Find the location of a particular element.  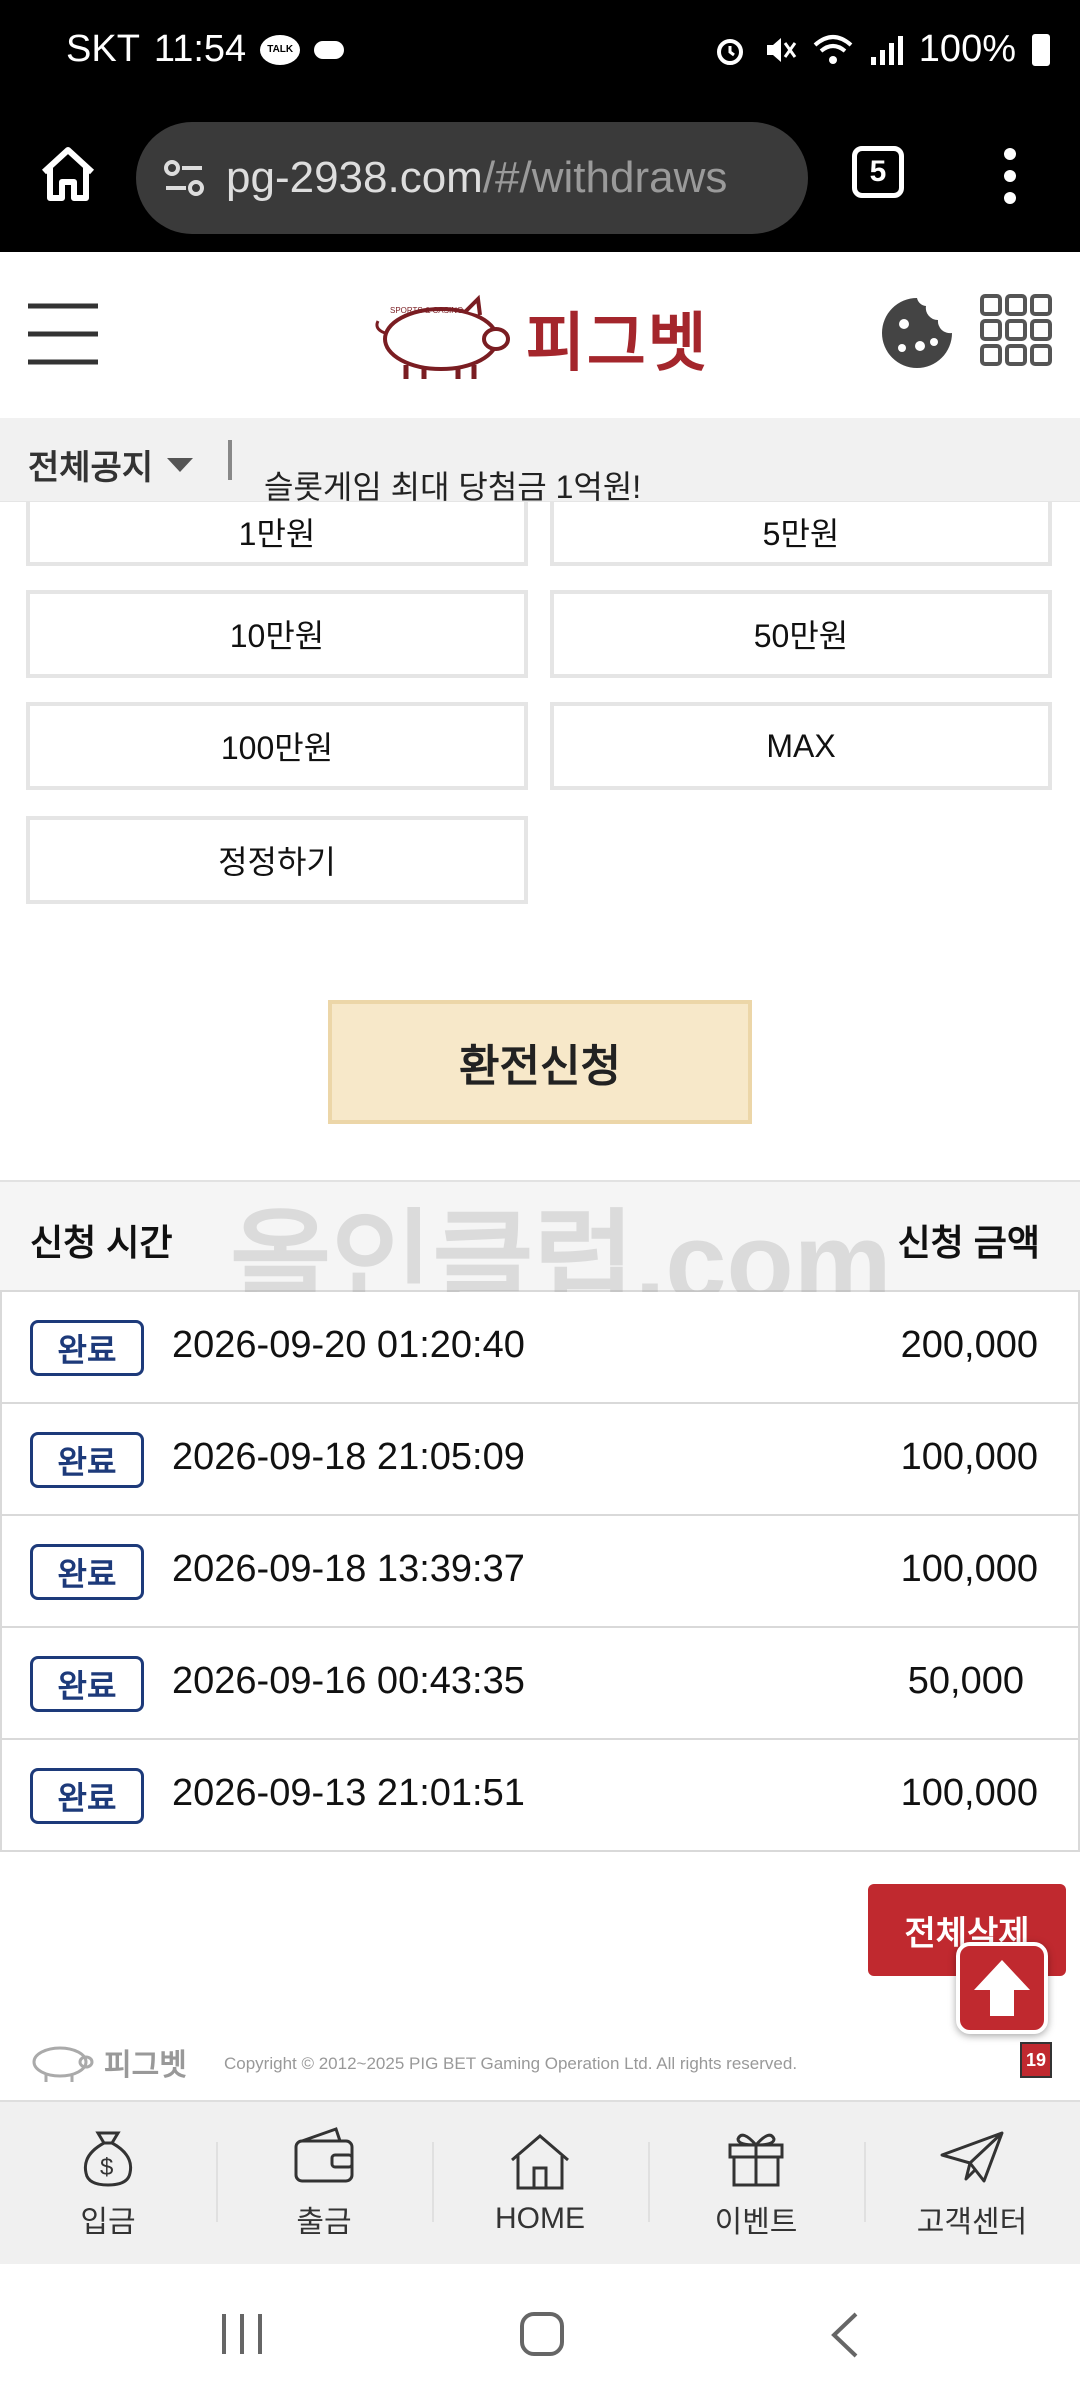

site-header: SPORTS & CASINO 피그벳 is located at coordinates (540, 335).